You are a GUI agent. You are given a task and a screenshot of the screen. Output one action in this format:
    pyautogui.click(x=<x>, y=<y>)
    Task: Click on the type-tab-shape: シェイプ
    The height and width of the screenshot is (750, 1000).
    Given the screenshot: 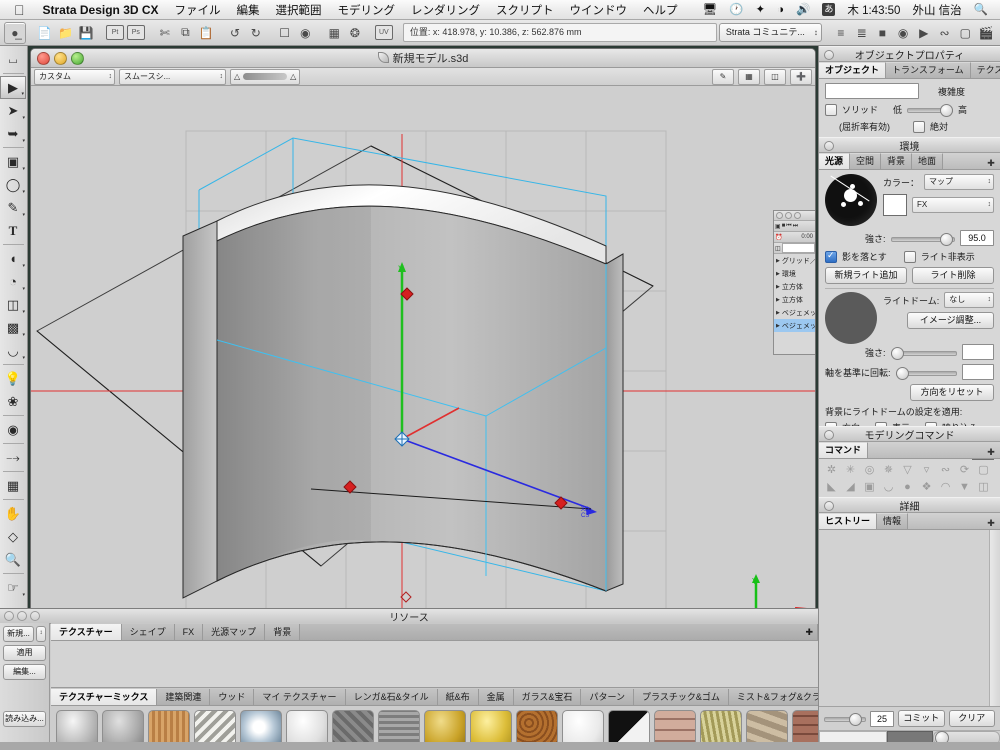 What is the action you would take?
    pyautogui.click(x=148, y=632)
    